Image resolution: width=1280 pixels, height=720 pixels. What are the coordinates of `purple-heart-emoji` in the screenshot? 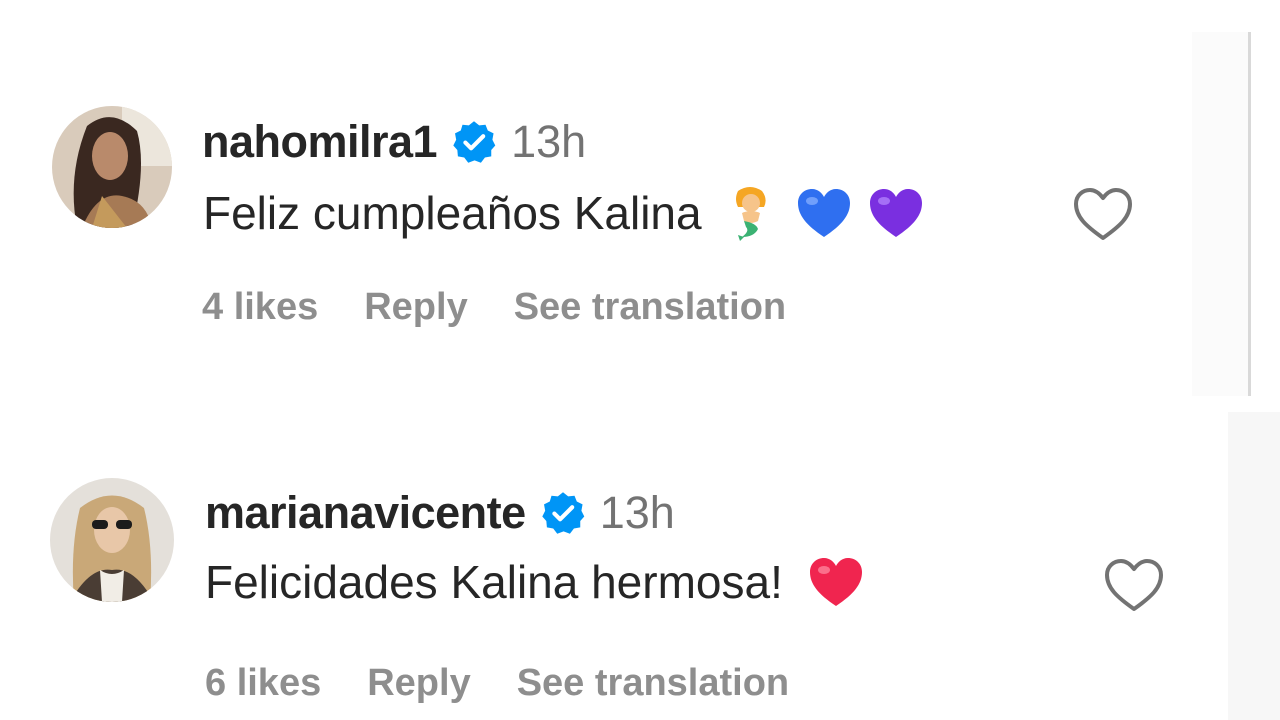 It's located at (895, 213).